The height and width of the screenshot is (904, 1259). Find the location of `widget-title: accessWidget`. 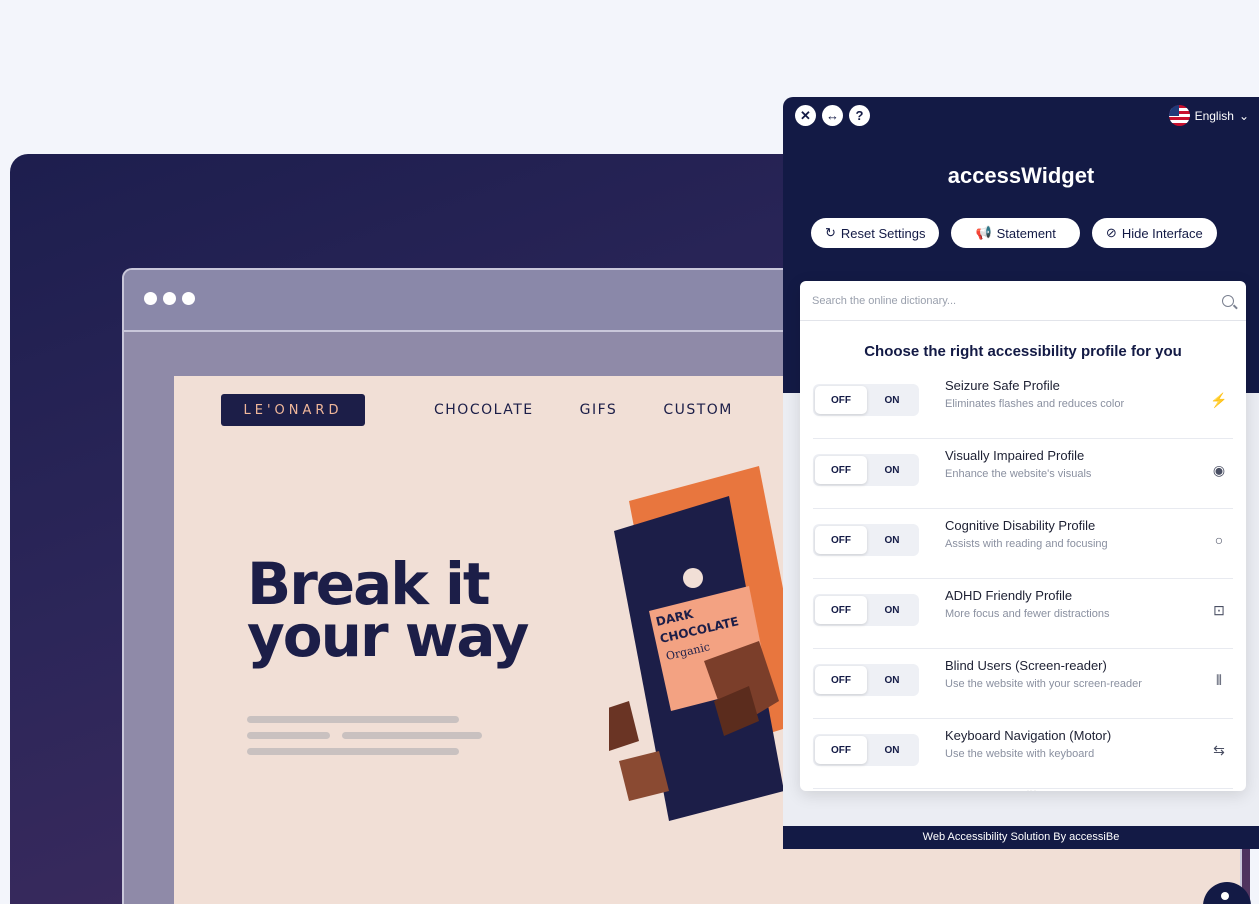

widget-title: accessWidget is located at coordinates (1021, 175).